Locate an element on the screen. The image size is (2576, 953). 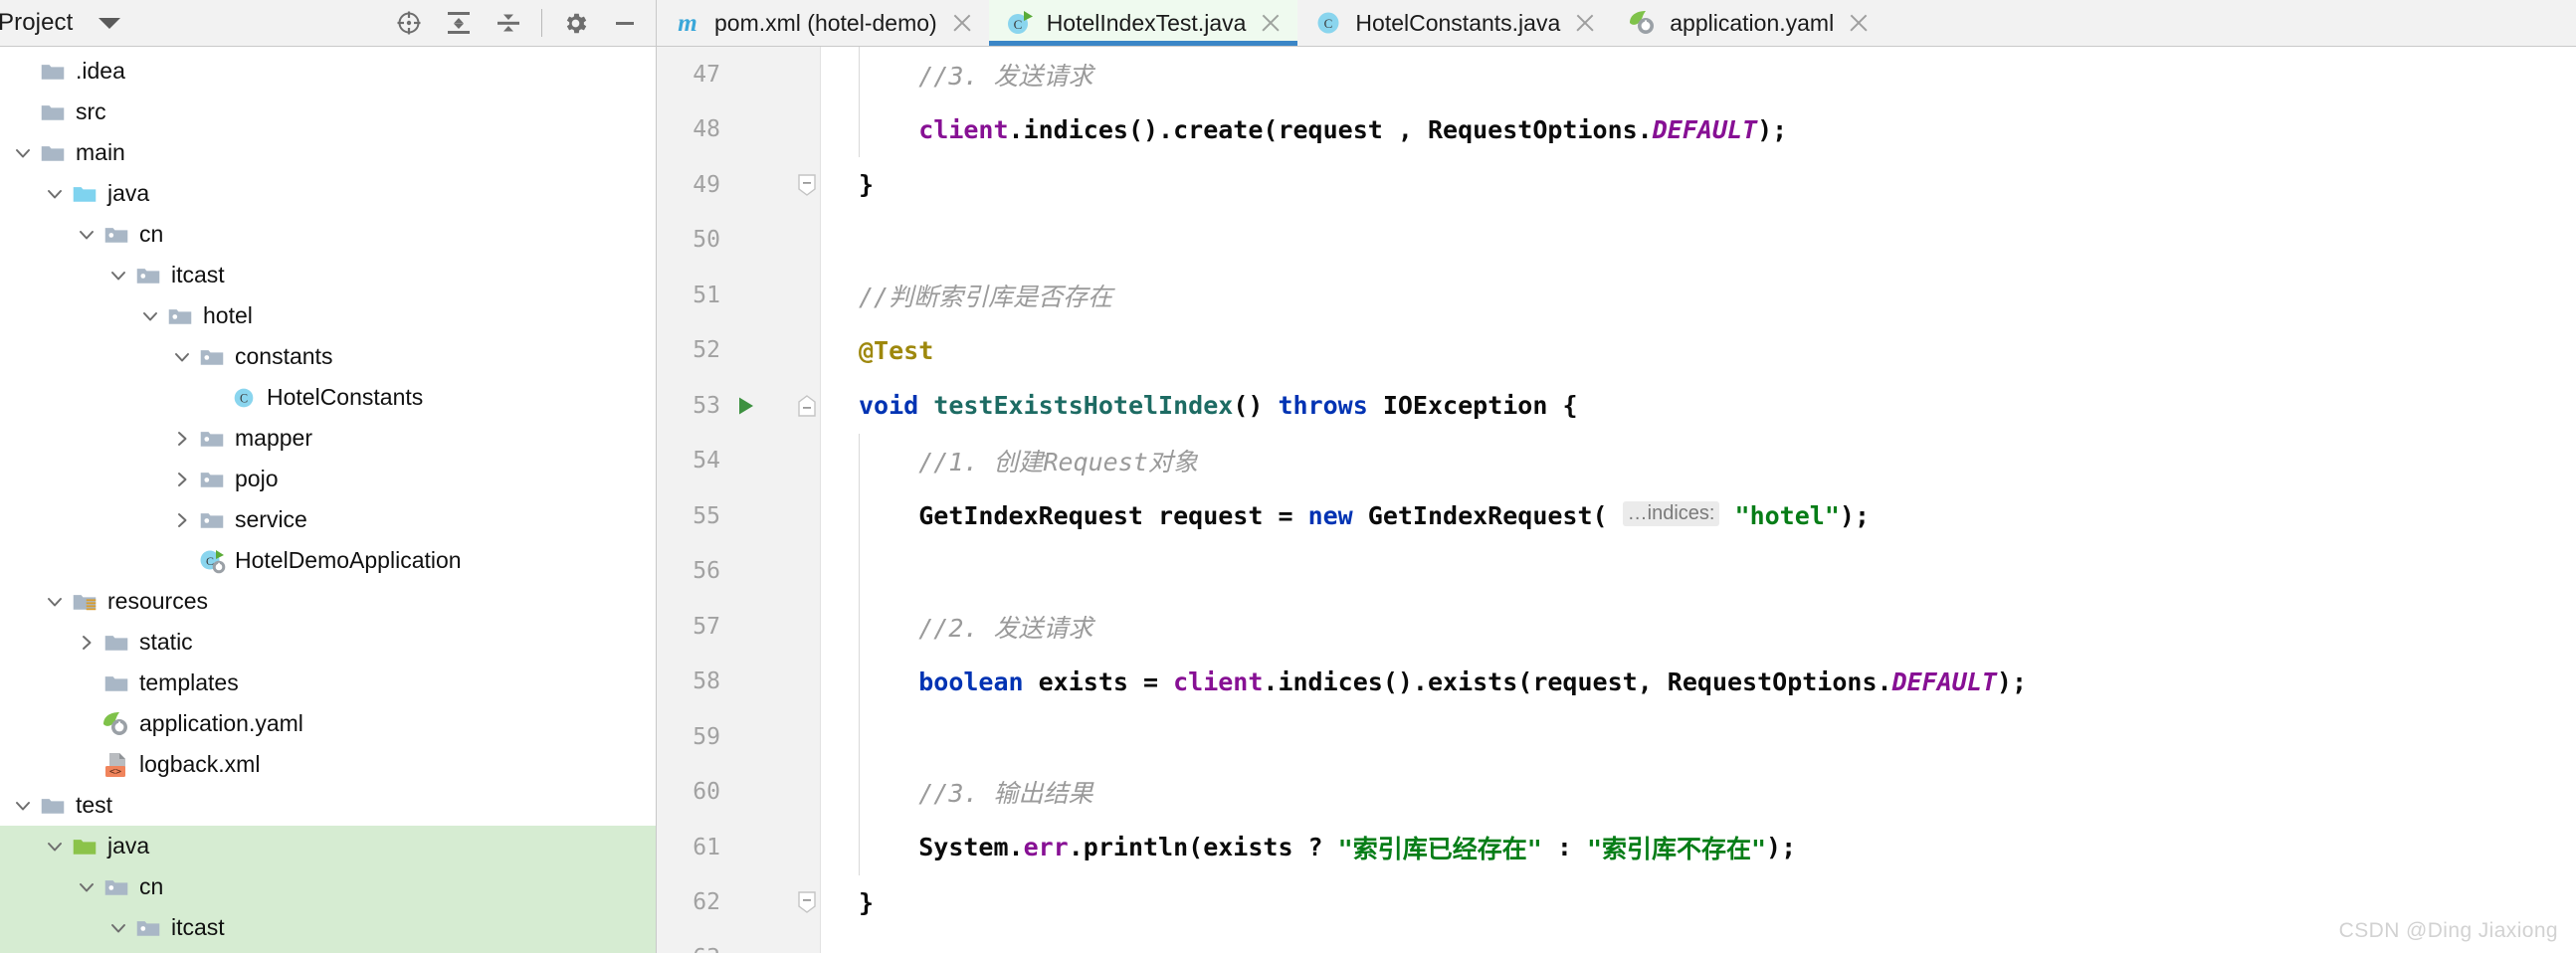
code-line-47: //3. 发送请求 is located at coordinates (1698, 74).